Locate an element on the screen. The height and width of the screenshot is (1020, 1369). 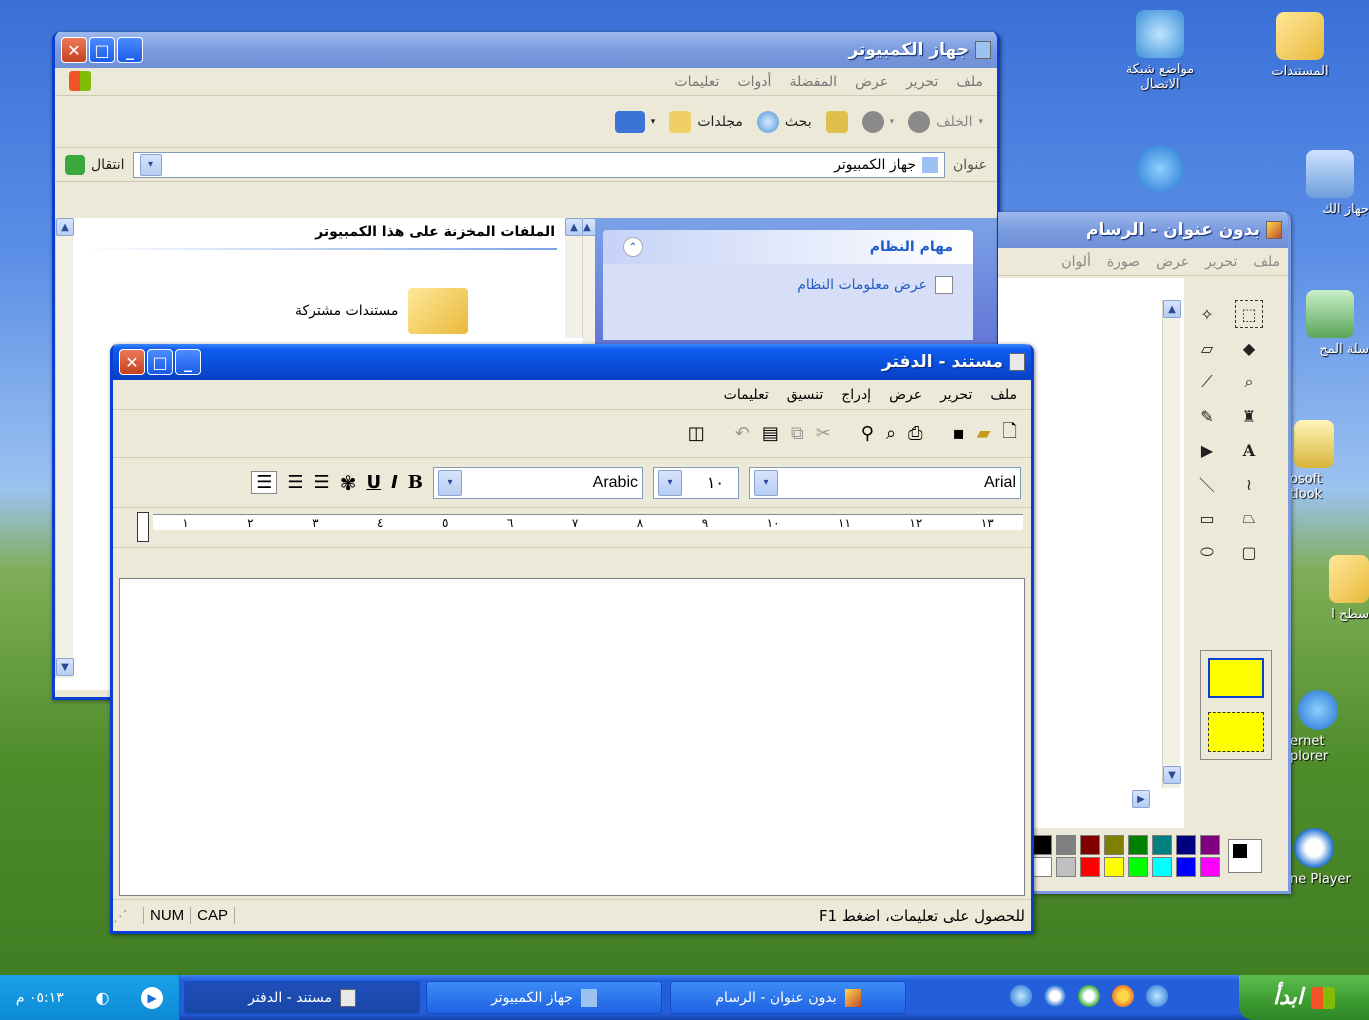
line-icon: ＼ is located at coordinates (1207, 484).